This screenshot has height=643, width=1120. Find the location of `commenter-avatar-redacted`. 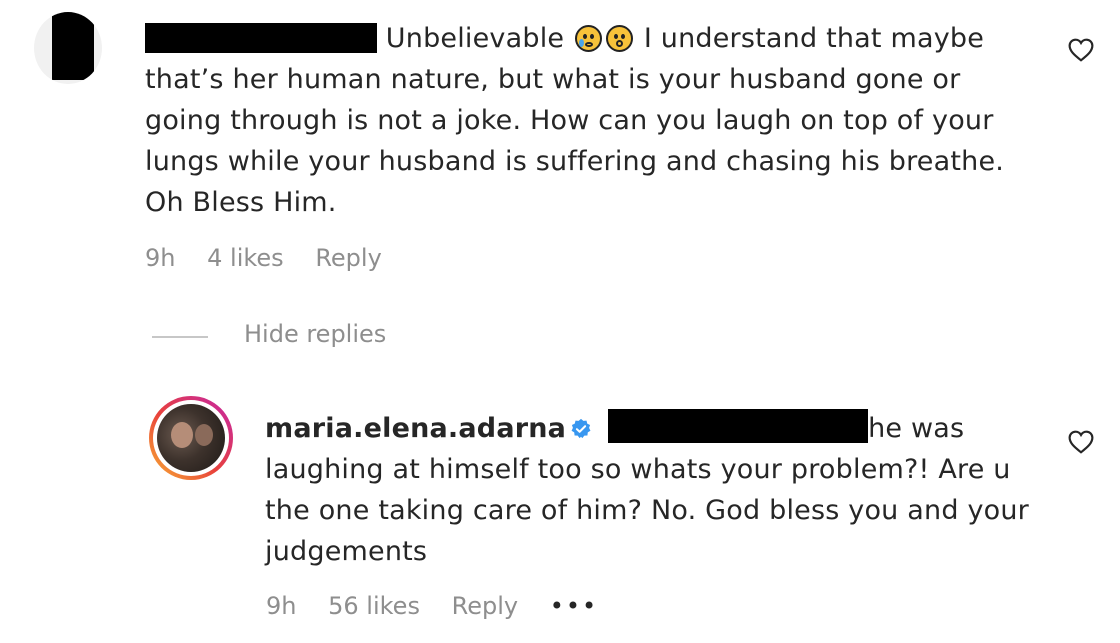

commenter-avatar-redacted is located at coordinates (68, 48).